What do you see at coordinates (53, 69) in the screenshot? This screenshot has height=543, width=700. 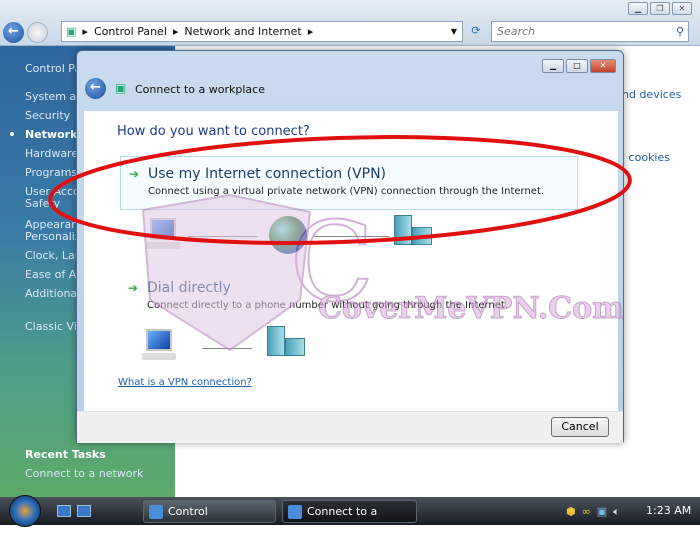 I see `sidebar-home: Control Pa` at bounding box center [53, 69].